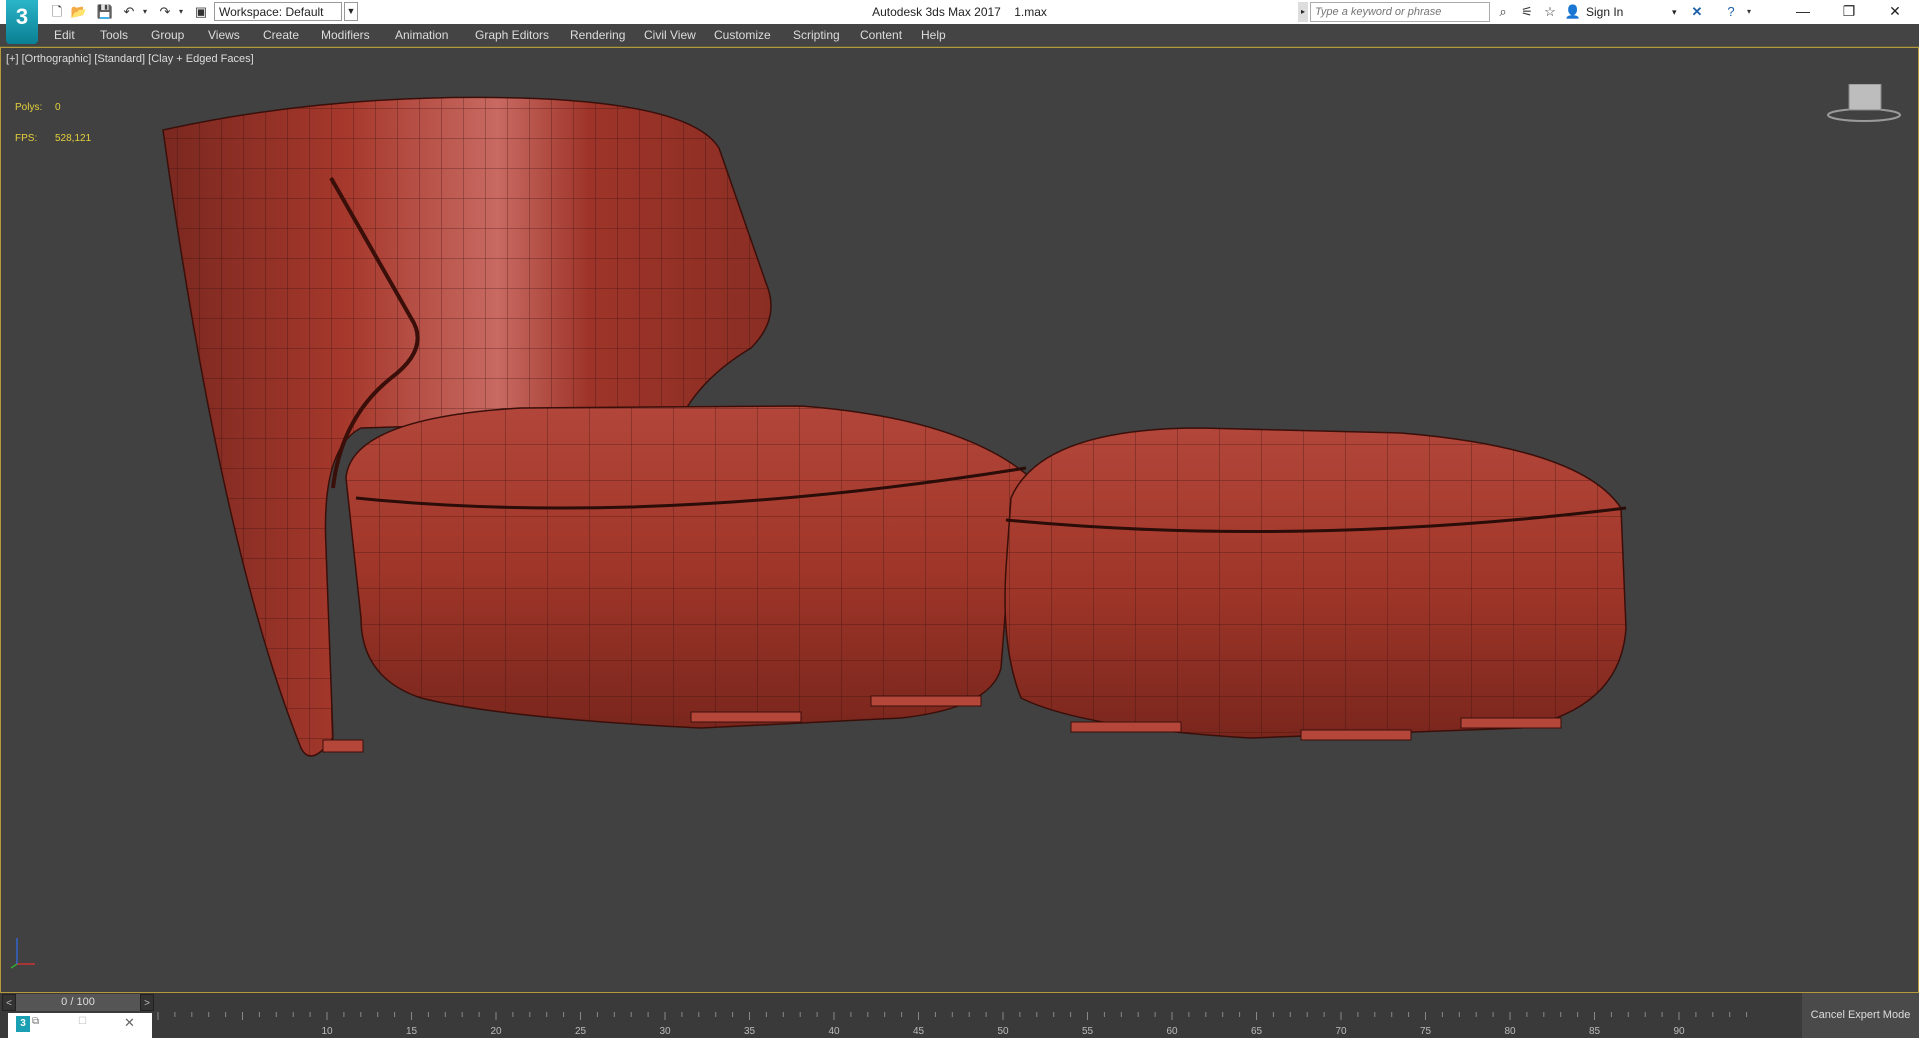 This screenshot has width=1919, height=1038. I want to click on maximize-tab-icon: ☐, so click(82, 1021).